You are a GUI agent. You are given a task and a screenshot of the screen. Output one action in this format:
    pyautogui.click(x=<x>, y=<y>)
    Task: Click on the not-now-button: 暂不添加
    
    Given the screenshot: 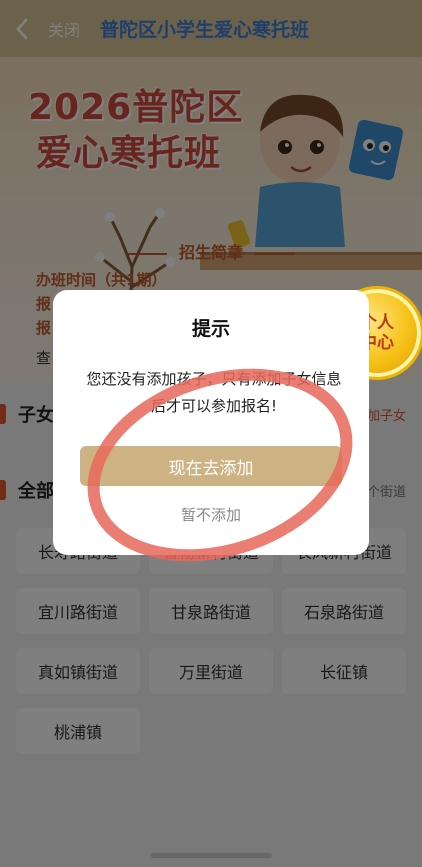 What is the action you would take?
    pyautogui.click(x=211, y=514)
    